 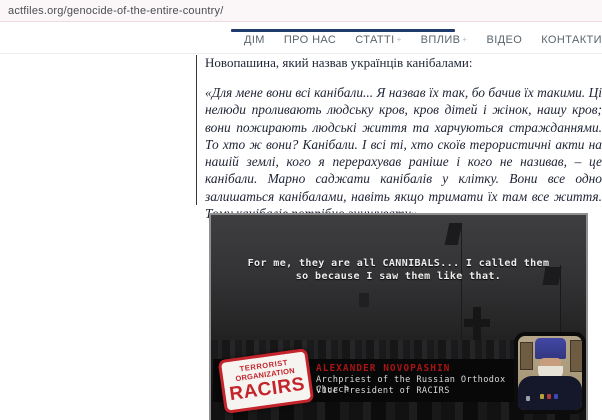 What do you see at coordinates (196, 130) in the screenshot?
I see `text-column-rule` at bounding box center [196, 130].